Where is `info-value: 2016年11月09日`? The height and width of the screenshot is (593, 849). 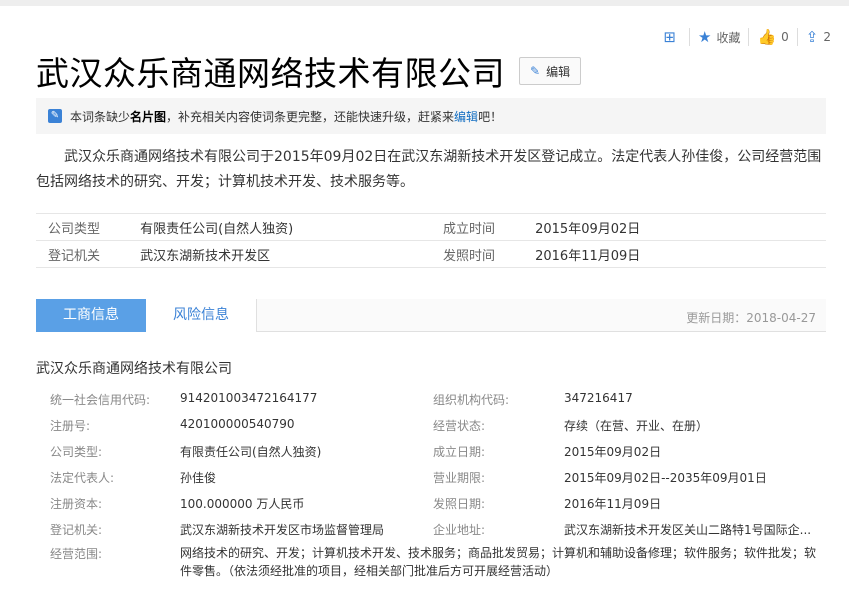 info-value: 2016年11月09日 is located at coordinates (588, 256).